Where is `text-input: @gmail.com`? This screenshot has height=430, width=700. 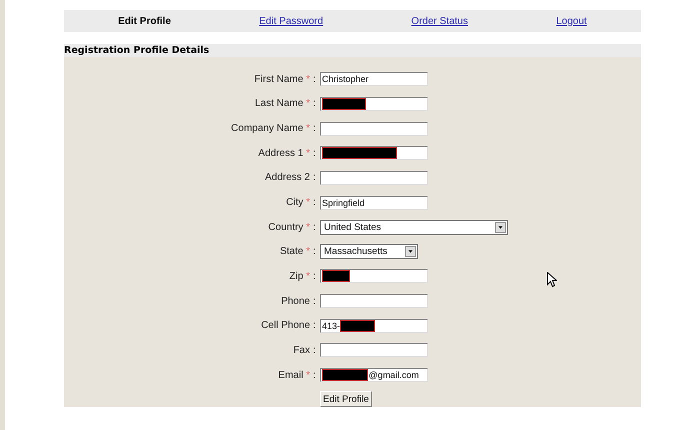 text-input: @gmail.com is located at coordinates (374, 375).